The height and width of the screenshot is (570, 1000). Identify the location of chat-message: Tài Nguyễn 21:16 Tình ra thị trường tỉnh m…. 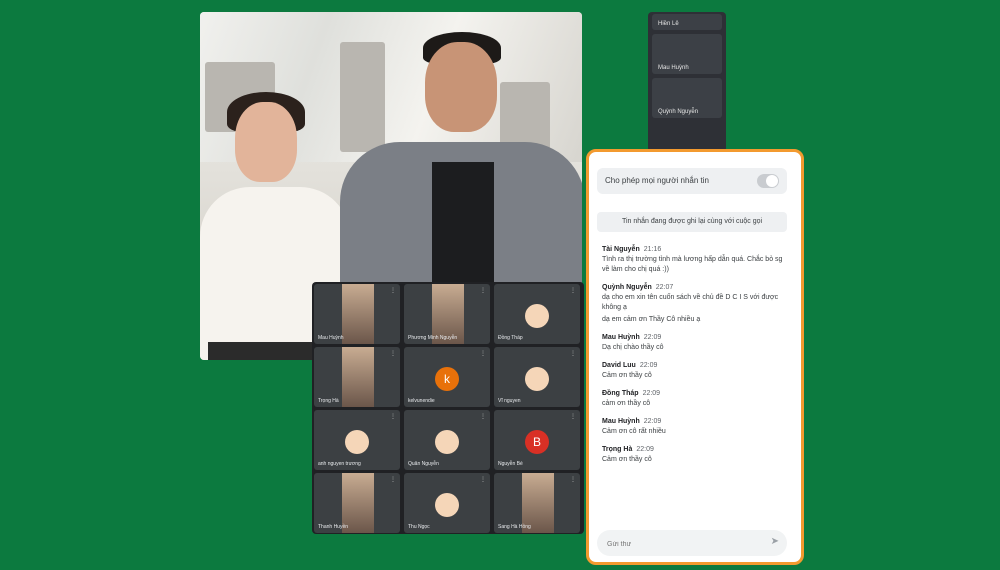
(694, 260).